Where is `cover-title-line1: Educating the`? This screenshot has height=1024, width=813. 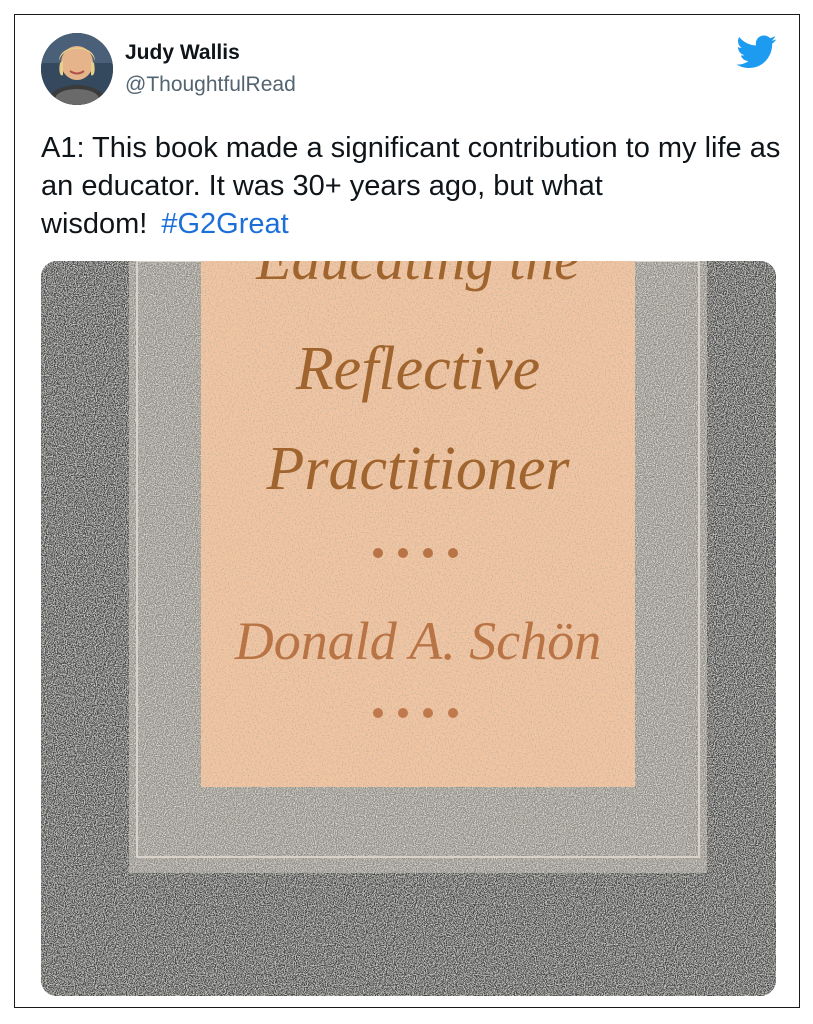
cover-title-line1: Educating the is located at coordinates (417, 276).